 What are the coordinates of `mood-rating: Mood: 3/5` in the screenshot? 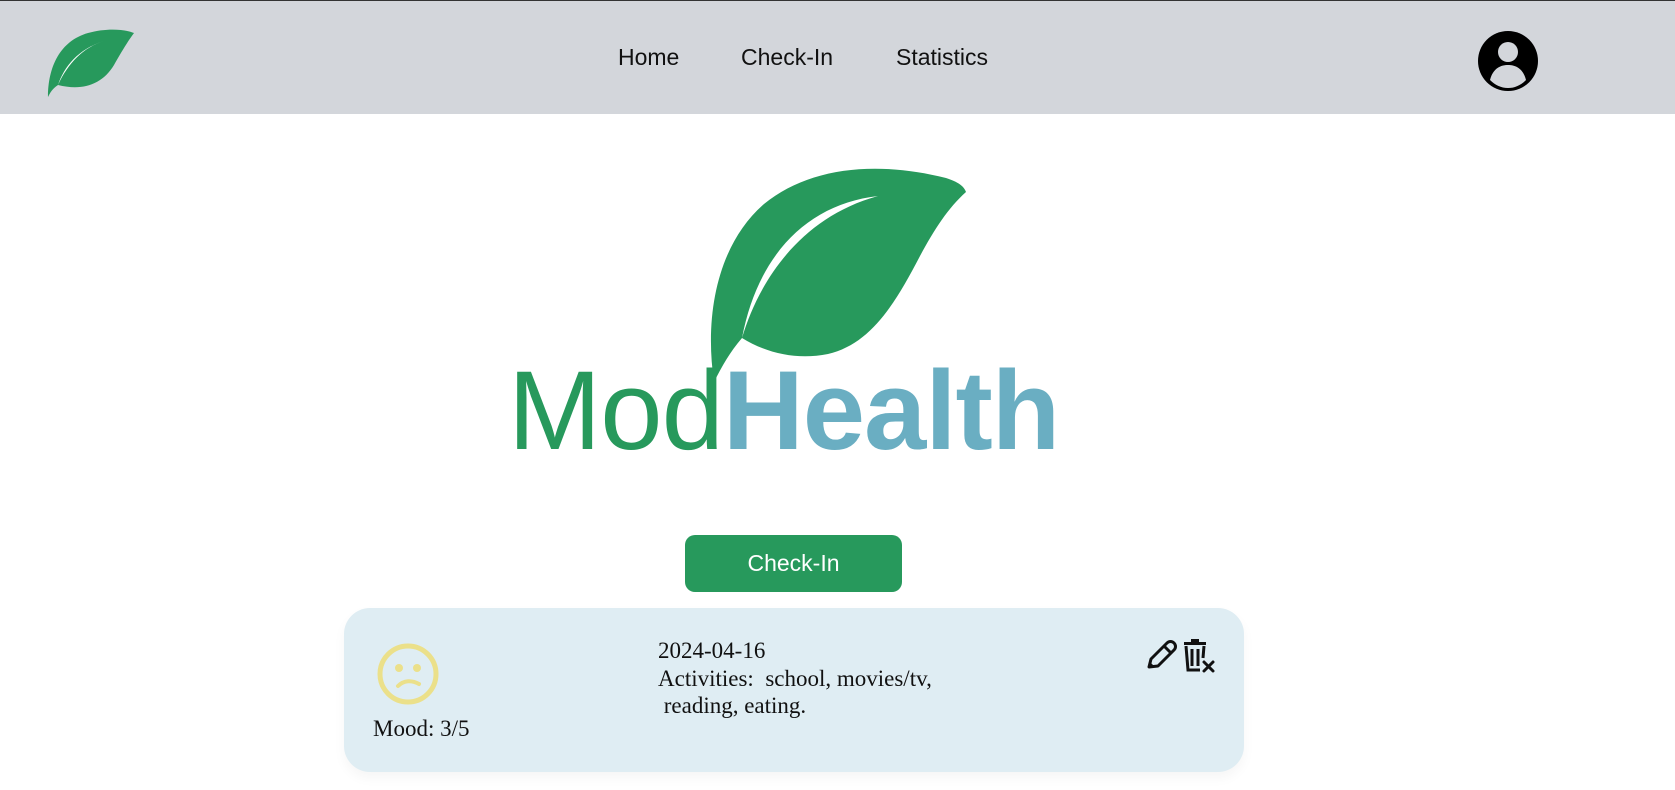 It's located at (421, 728).